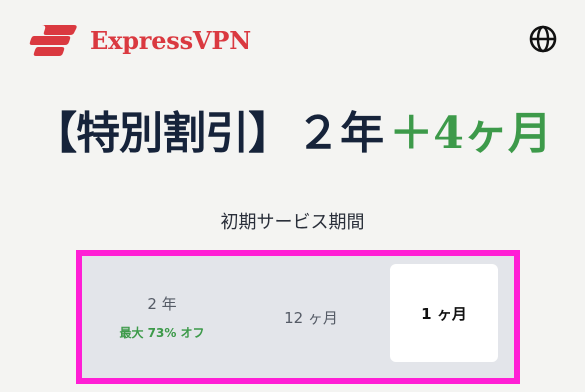 The image size is (585, 392). Describe the element at coordinates (543, 39) in the screenshot. I see `globe-icon` at that location.